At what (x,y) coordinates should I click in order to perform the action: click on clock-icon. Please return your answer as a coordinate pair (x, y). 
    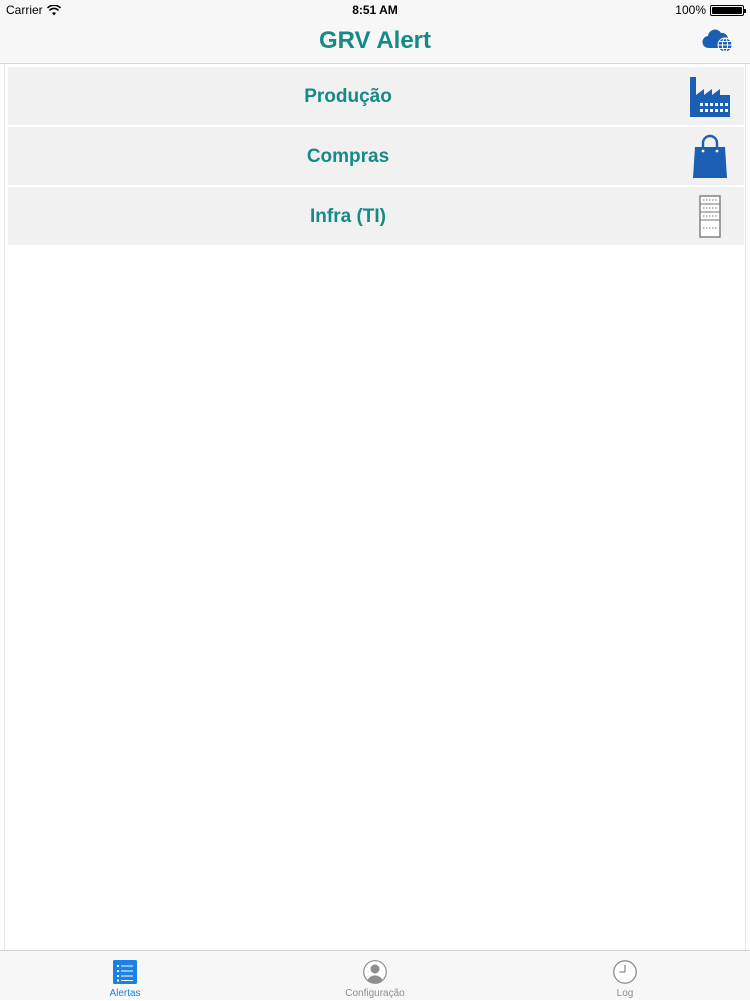
    Looking at the image, I should click on (625, 972).